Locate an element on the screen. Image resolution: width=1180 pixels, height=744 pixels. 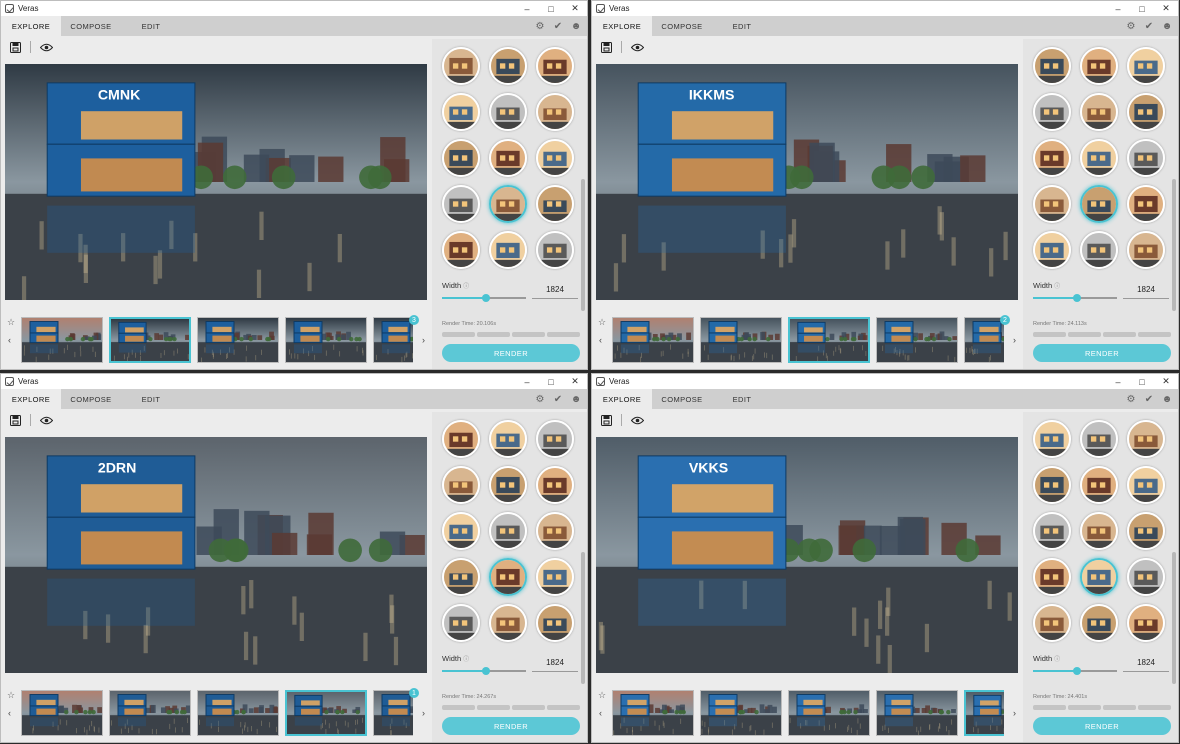
render-preview-image: 2DRN is located at coordinates (216, 555).